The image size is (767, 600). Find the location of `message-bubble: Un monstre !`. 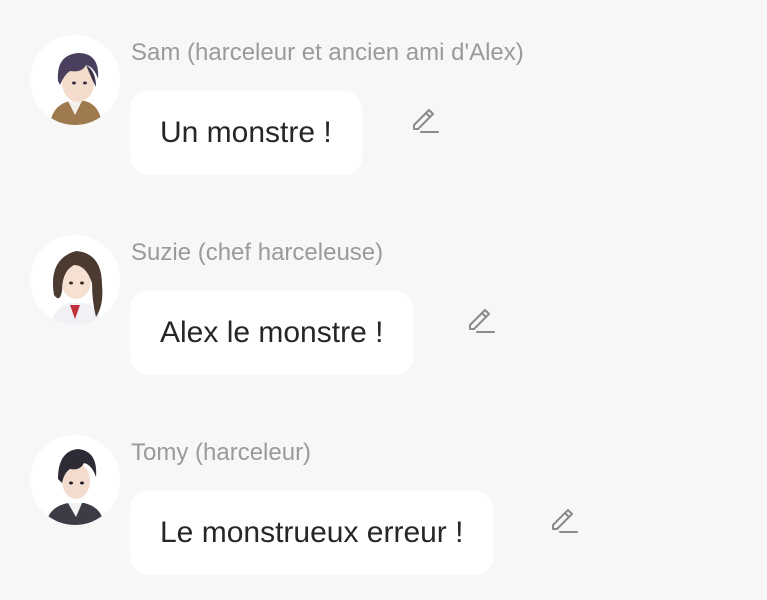

message-bubble: Un monstre ! is located at coordinates (246, 133).